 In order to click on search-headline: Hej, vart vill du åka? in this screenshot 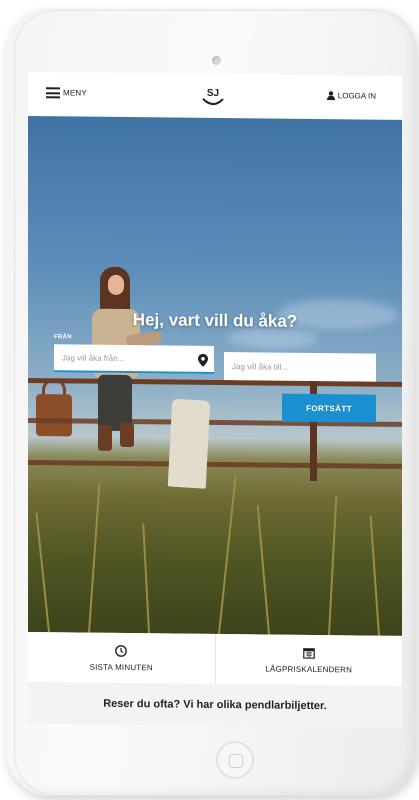, I will do `click(215, 320)`.